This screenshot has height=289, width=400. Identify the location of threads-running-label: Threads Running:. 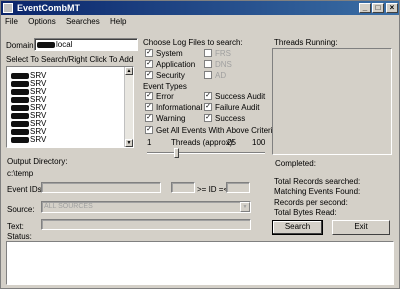
(306, 42).